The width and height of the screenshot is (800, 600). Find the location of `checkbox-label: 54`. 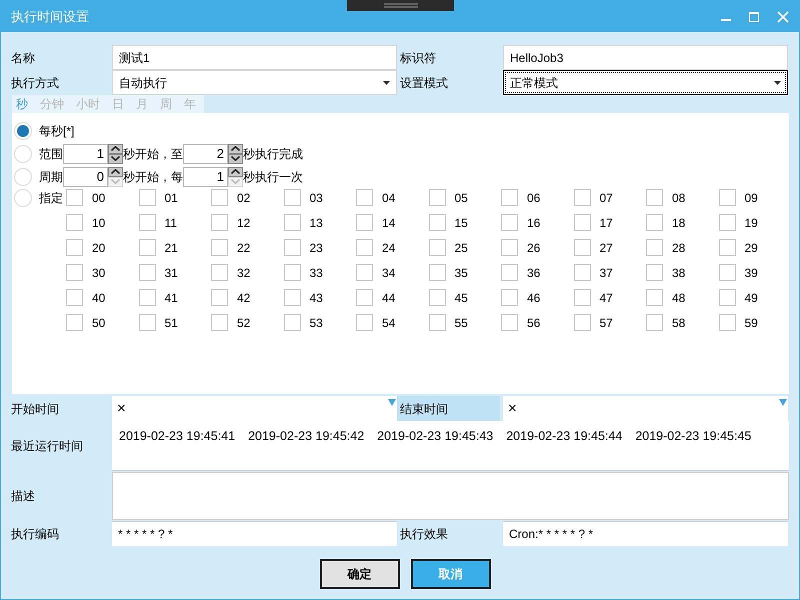

checkbox-label: 54 is located at coordinates (389, 323).